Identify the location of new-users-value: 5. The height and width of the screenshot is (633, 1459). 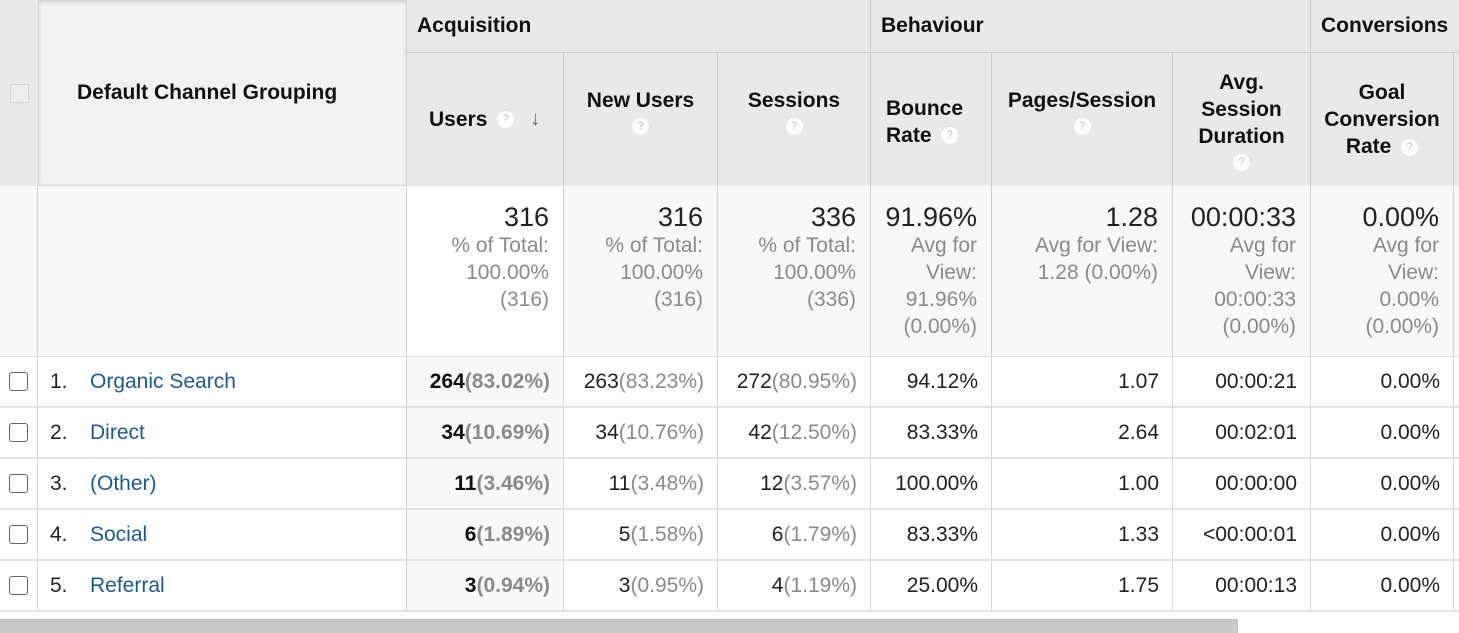
(624, 534).